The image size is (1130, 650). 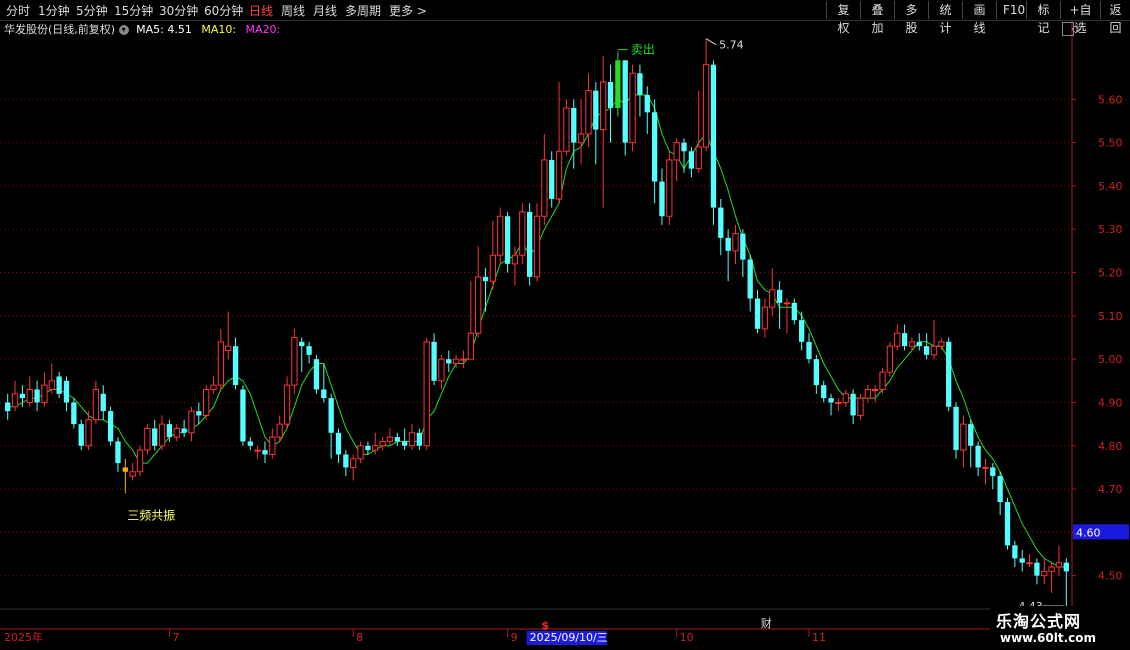 What do you see at coordinates (1110, 186) in the screenshot?
I see `price-tick-label: 5.40` at bounding box center [1110, 186].